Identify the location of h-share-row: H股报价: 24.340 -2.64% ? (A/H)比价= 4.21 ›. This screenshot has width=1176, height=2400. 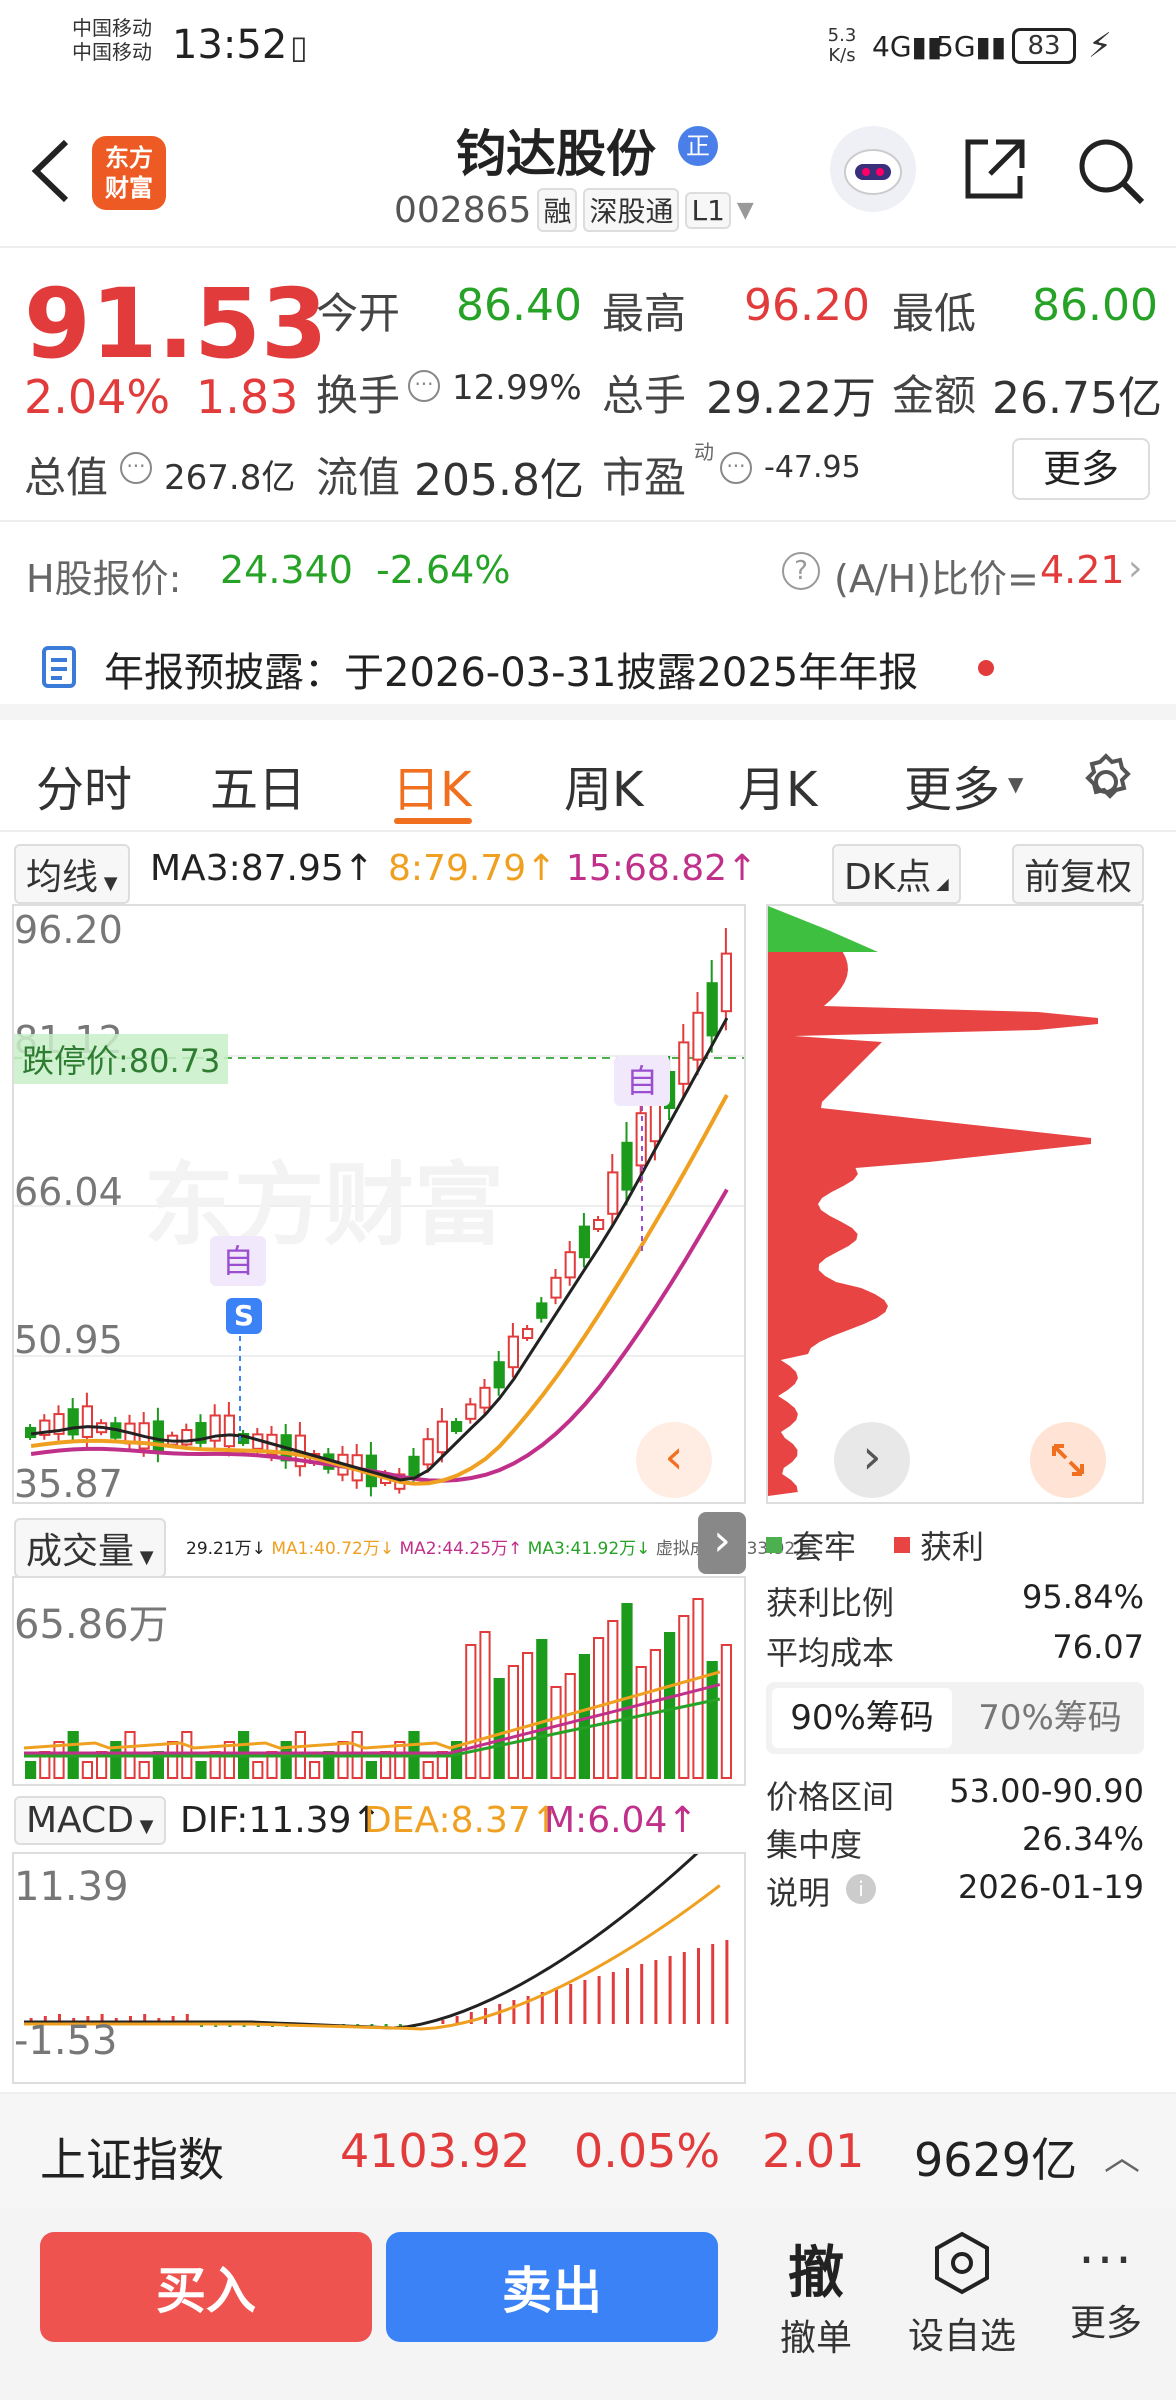
(588, 571).